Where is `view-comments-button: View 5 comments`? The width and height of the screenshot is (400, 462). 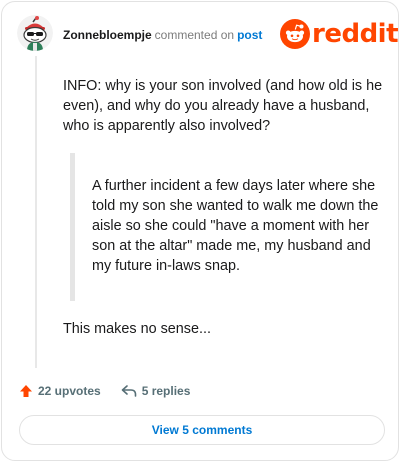
view-comments-button: View 5 comments is located at coordinates (202, 430).